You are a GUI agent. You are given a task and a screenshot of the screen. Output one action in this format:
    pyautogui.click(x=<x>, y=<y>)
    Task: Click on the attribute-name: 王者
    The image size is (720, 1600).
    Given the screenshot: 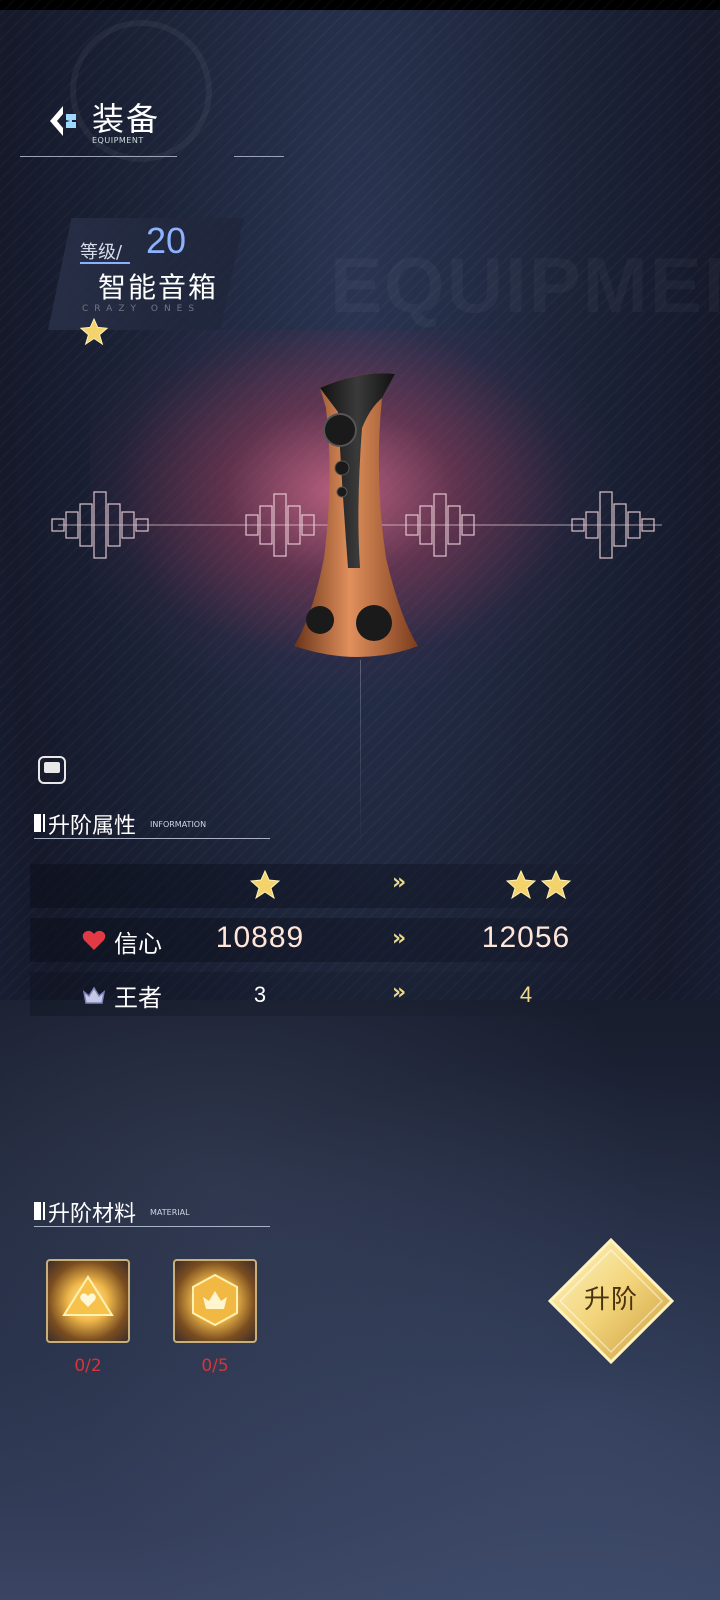 What is the action you would take?
    pyautogui.click(x=138, y=998)
    